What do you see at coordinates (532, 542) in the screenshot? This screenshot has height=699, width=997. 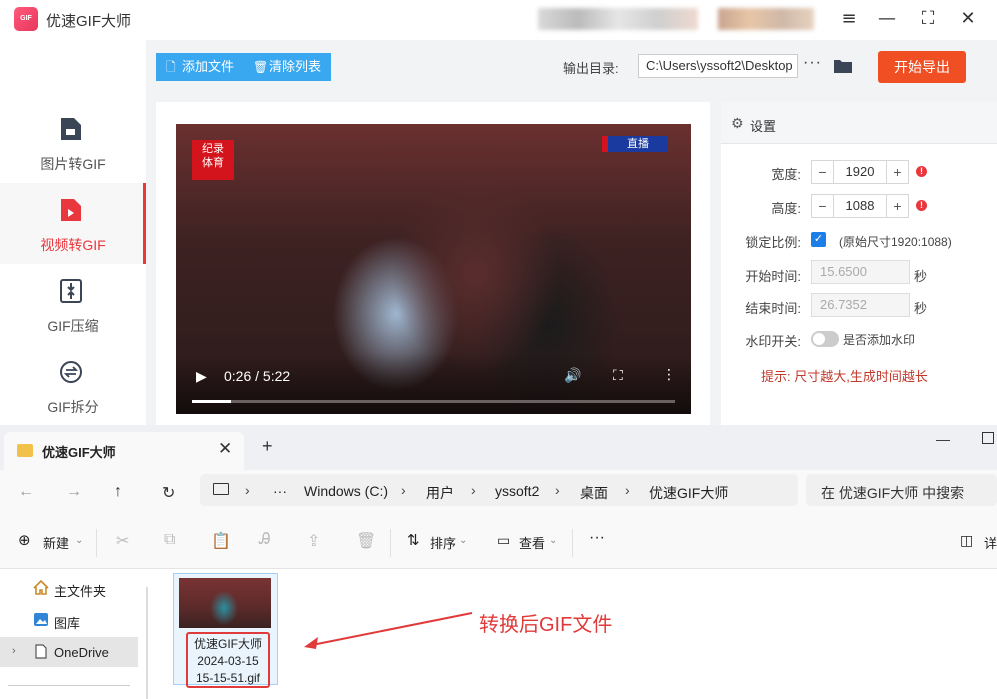 I see `view-button: 查看` at bounding box center [532, 542].